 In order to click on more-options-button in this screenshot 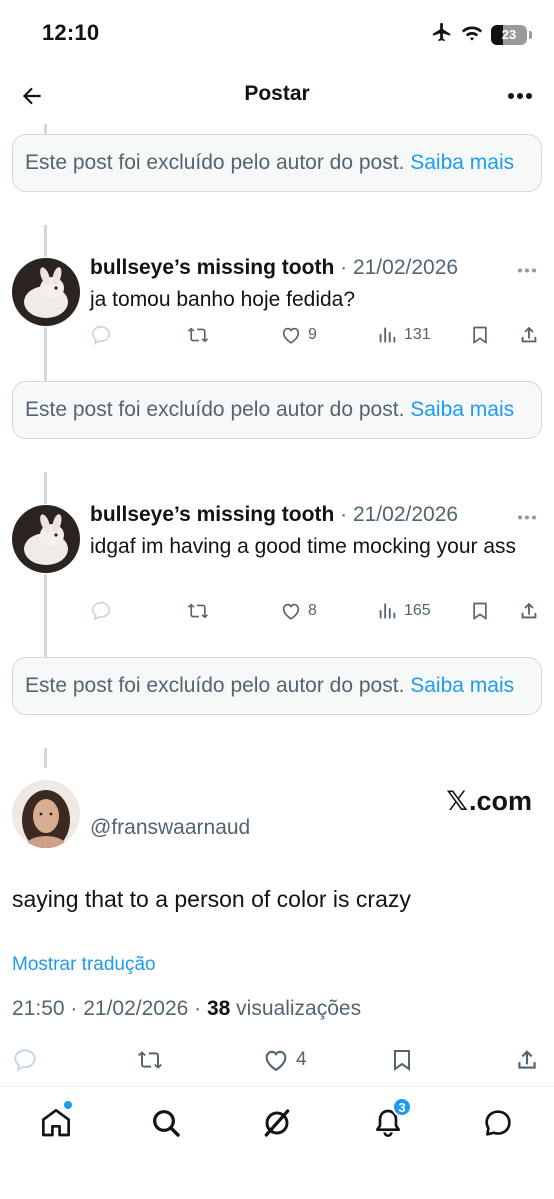, I will do `click(520, 96)`.